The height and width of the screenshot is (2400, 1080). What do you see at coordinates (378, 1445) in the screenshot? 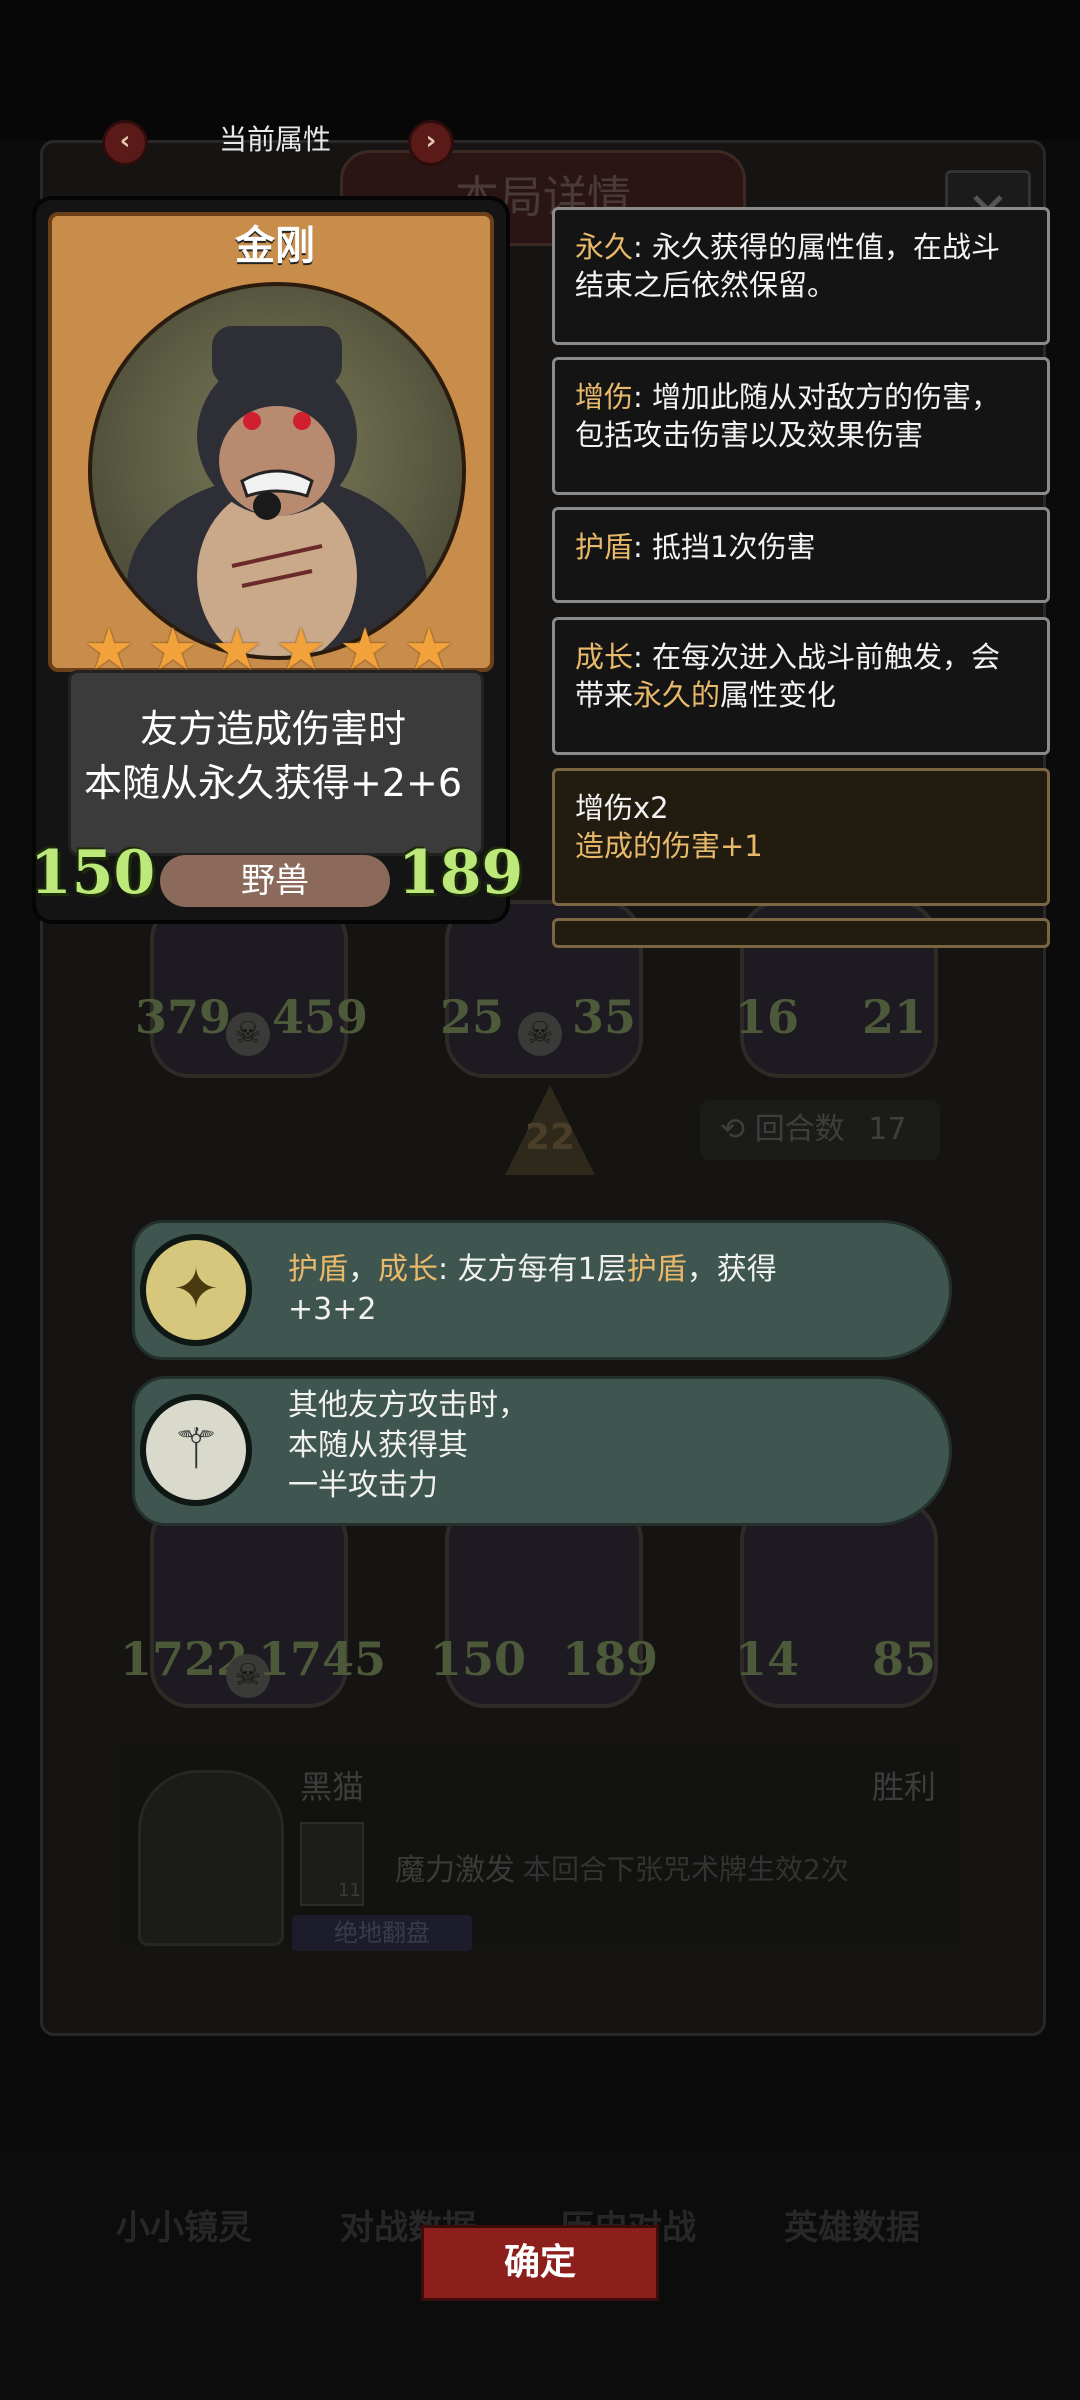
I see `ability-line2: 本随从获得其` at bounding box center [378, 1445].